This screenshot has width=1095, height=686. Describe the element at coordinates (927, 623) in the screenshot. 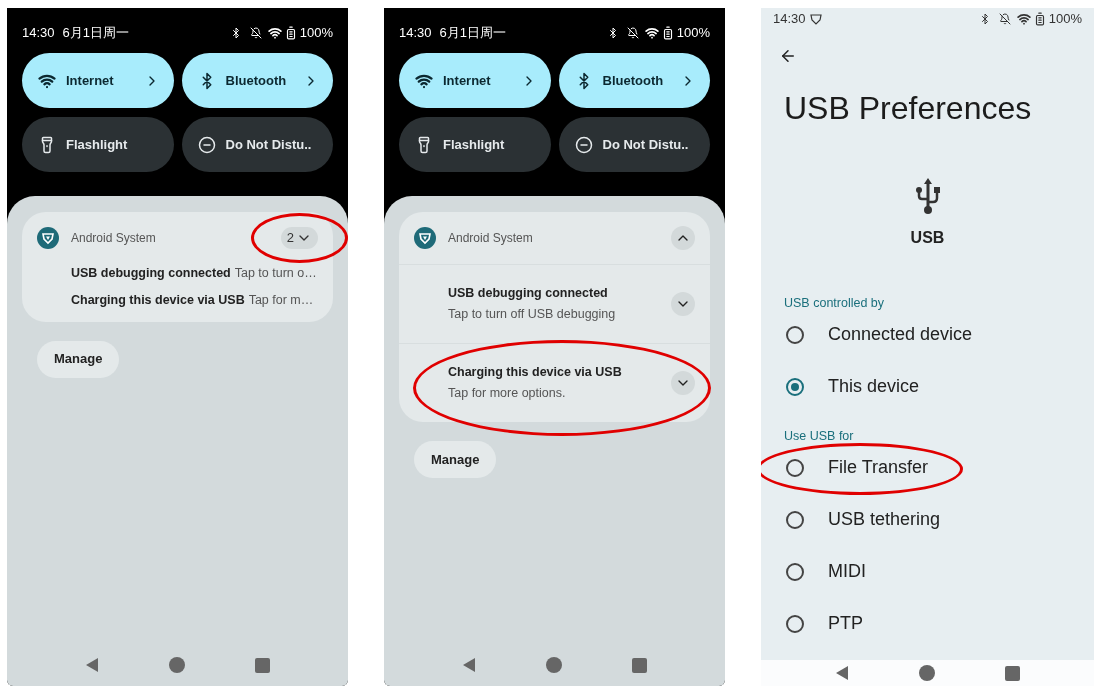

I see `radio-option: PTP` at that location.